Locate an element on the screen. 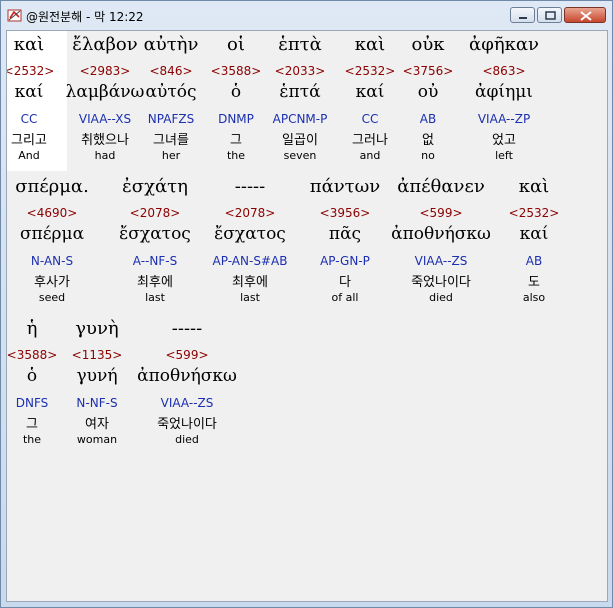  word-lemma: λαμβάνω is located at coordinates (105, 92).